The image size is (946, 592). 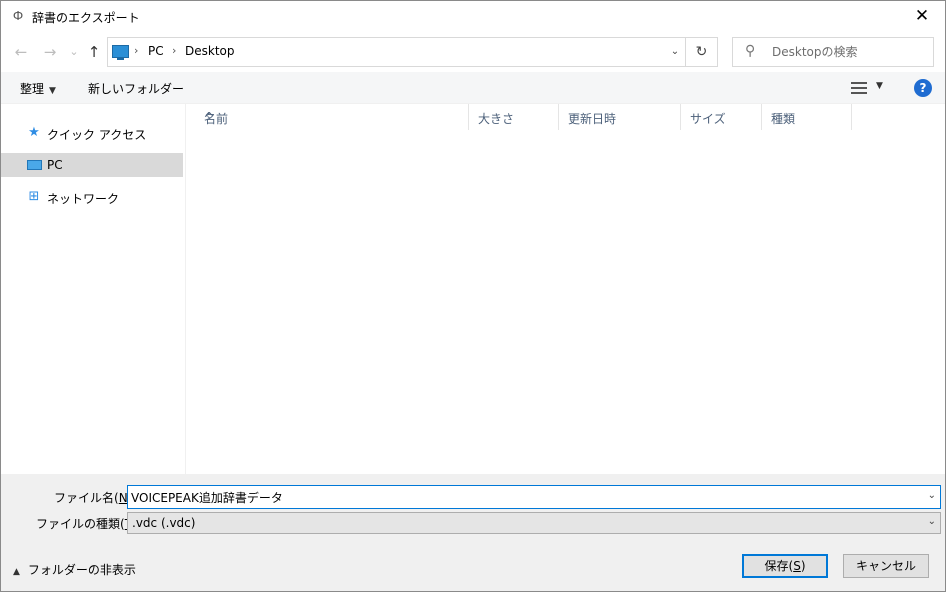 I want to click on column-header-modified: 更新日時, so click(x=620, y=117).